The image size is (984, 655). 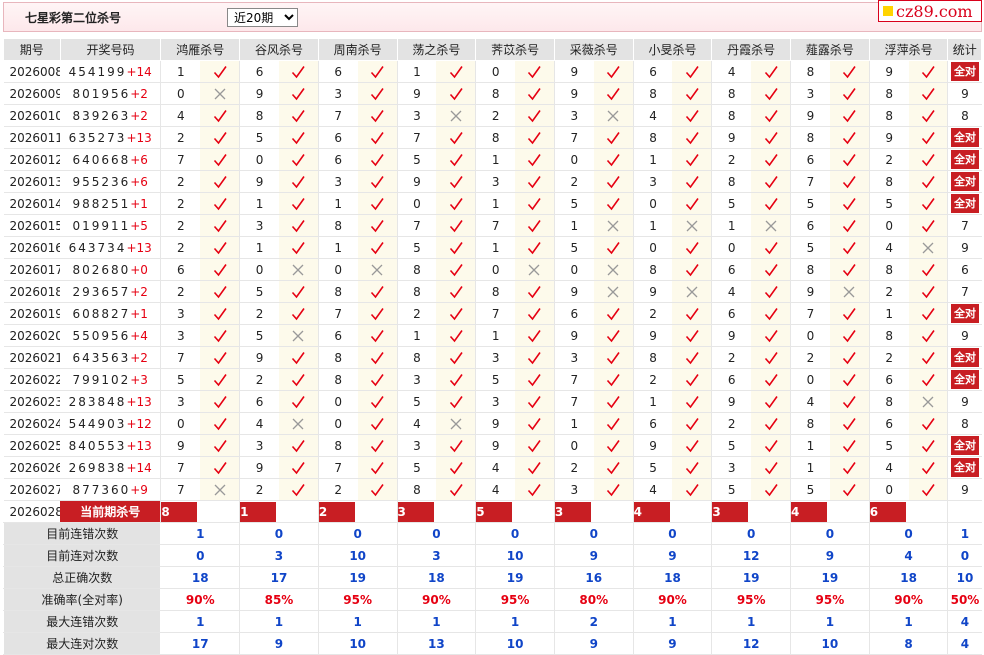 I want to click on issue-cell: 2026019, so click(x=31, y=313).